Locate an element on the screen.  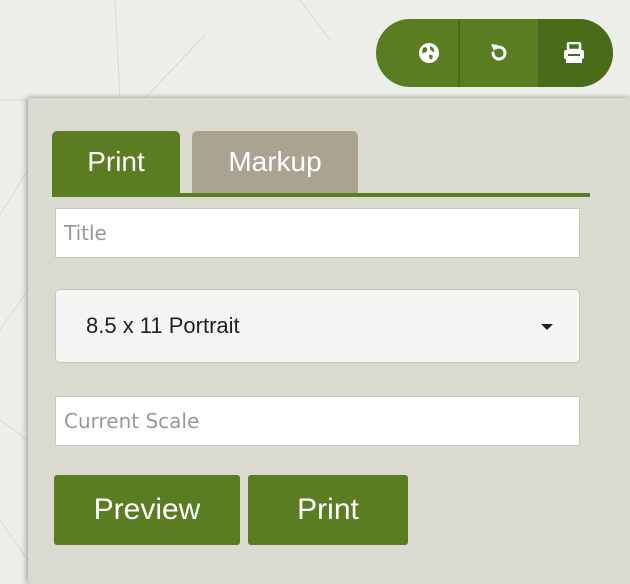
refresh-icon is located at coordinates (499, 53).